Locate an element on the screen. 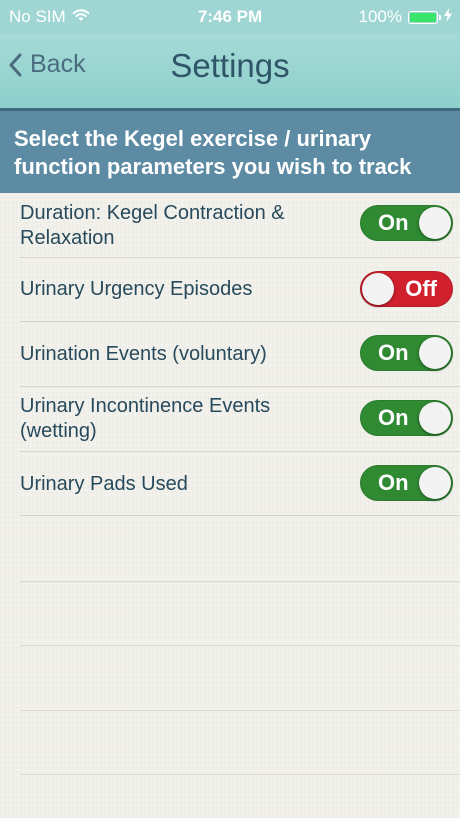  toggle-state: Off is located at coordinates (421, 288).